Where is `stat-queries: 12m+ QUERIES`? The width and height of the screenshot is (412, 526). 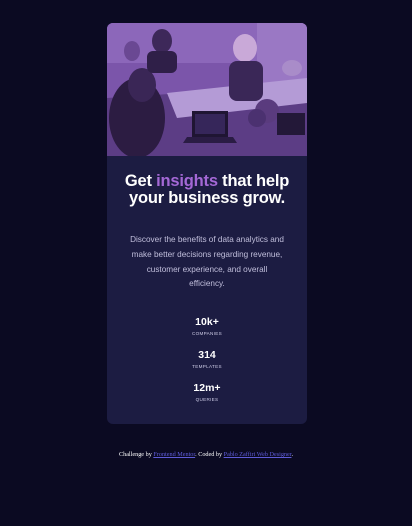
stat-queries: 12m+ QUERIES is located at coordinates (207, 393).